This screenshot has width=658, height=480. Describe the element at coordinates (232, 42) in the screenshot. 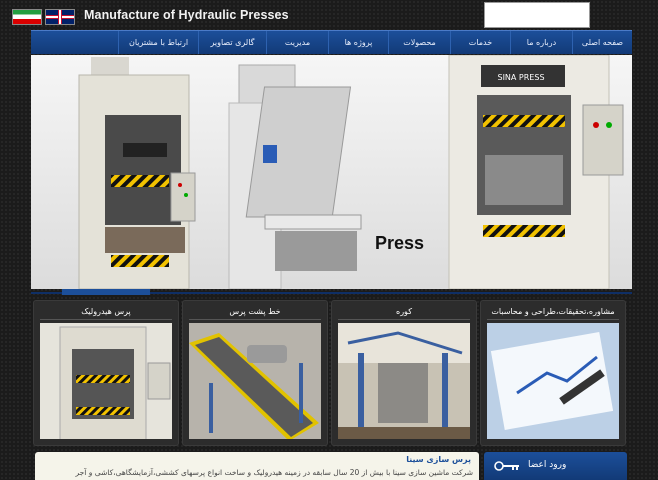

I see `nav-item-gallery: گالری تصاویر` at that location.